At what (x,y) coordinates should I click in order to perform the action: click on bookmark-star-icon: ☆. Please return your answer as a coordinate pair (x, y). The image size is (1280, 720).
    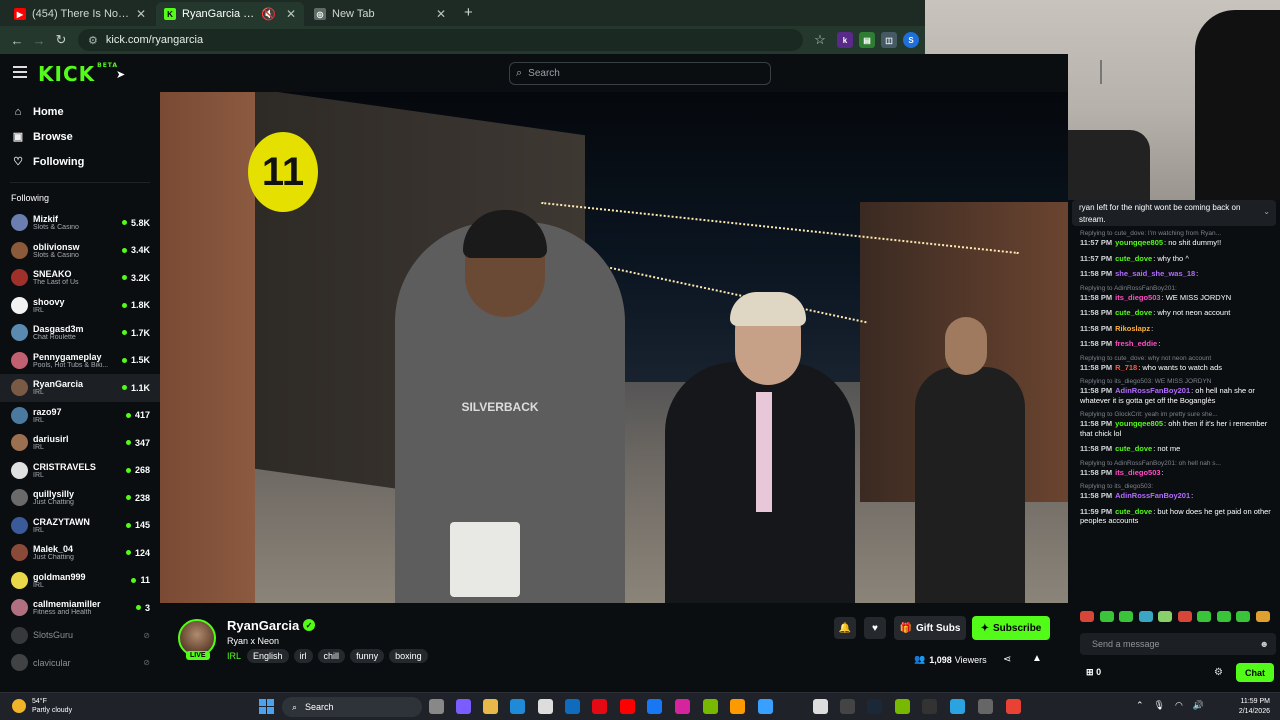
    Looking at the image, I should click on (820, 40).